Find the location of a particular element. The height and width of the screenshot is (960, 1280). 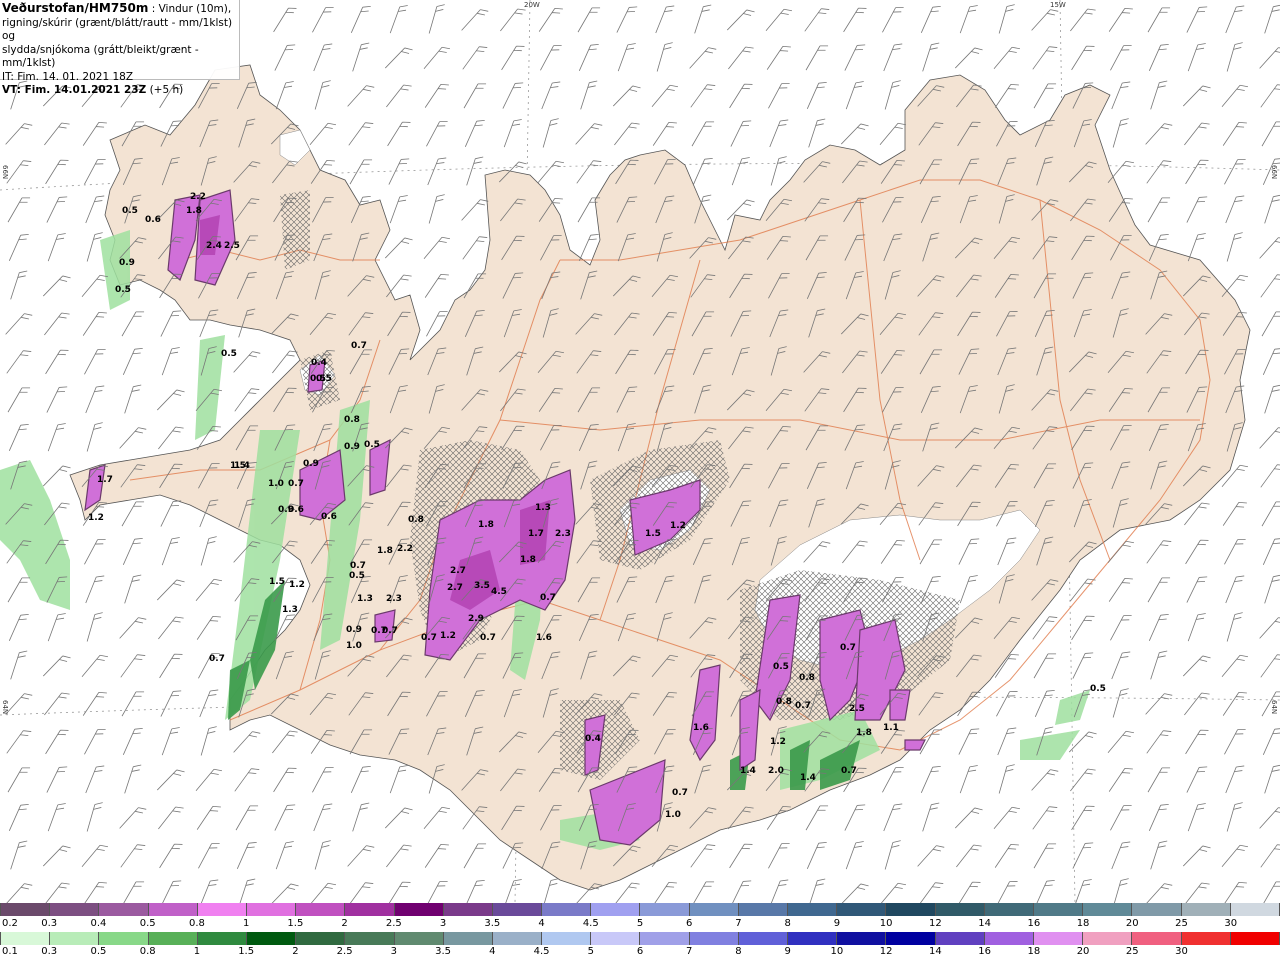

snow-scale-label: 14 is located at coordinates (984, 923).